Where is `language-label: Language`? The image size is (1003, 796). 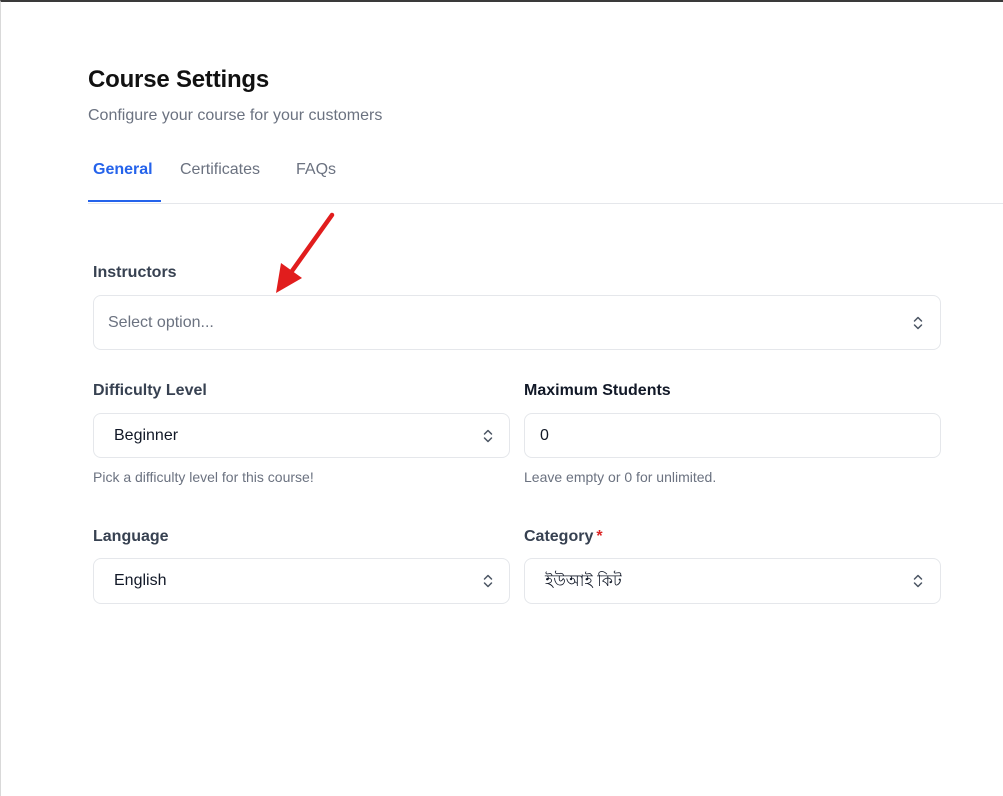
language-label: Language is located at coordinates (131, 536).